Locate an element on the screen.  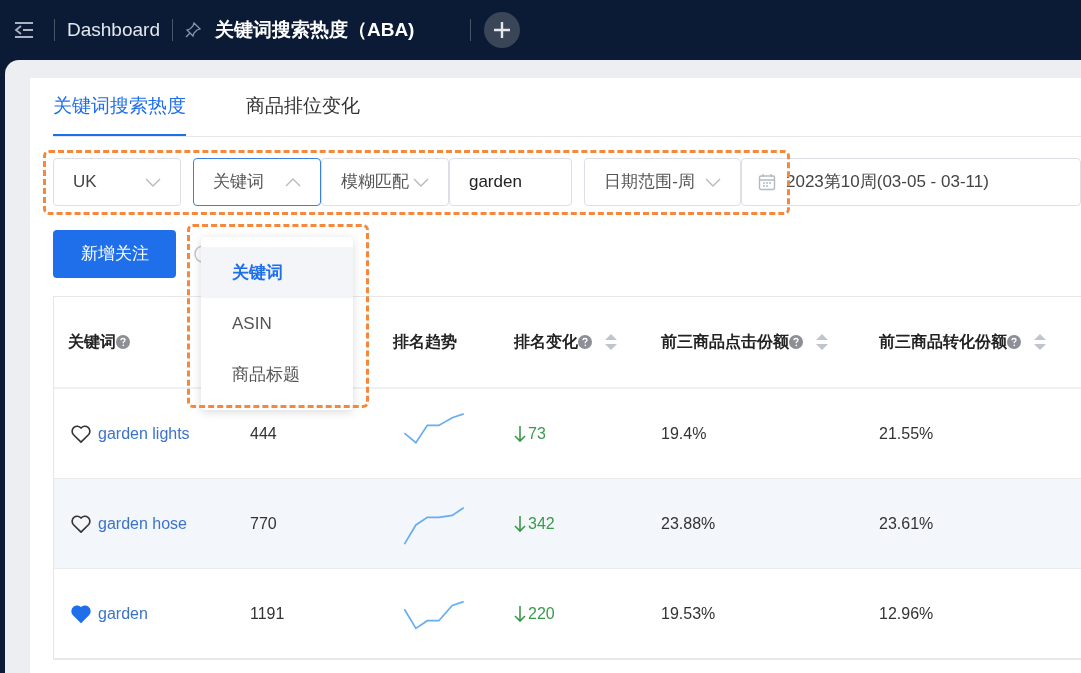
dropdown-option: ASIN is located at coordinates (277, 323).